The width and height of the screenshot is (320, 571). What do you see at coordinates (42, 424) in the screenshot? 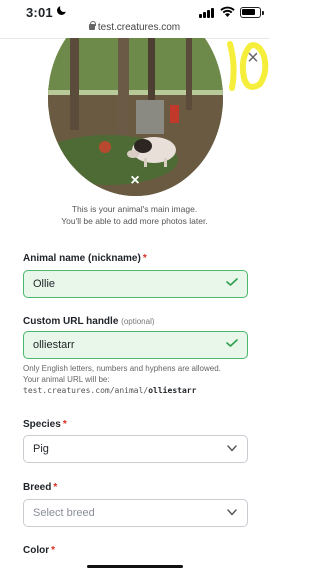
I see `species-label-text: Species` at bounding box center [42, 424].